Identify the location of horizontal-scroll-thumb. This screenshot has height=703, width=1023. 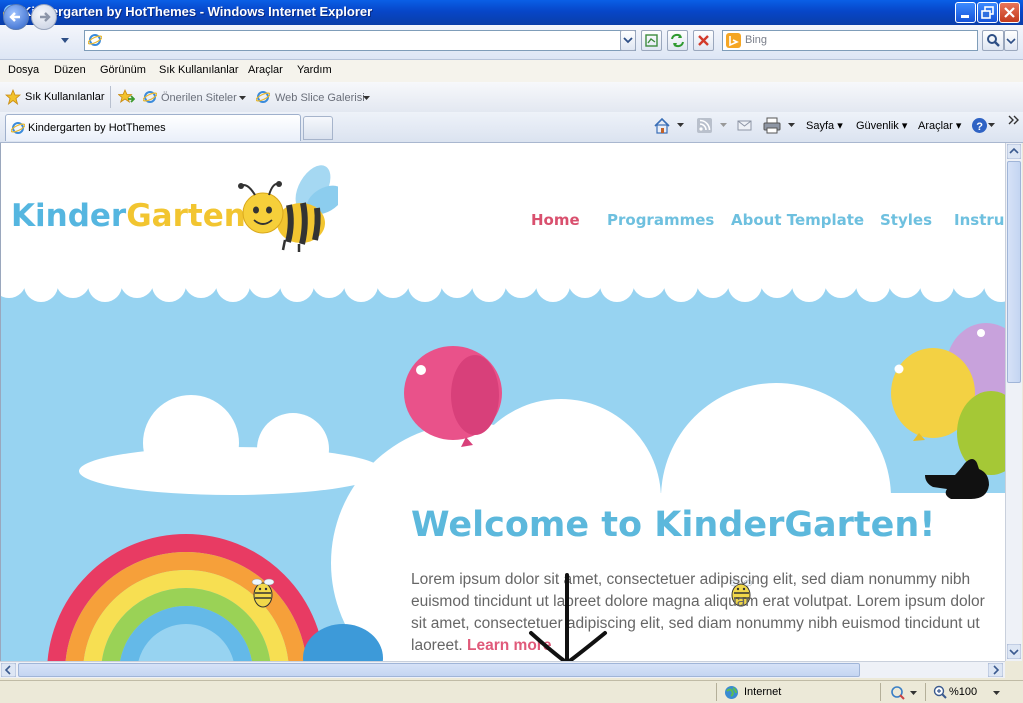
(439, 670).